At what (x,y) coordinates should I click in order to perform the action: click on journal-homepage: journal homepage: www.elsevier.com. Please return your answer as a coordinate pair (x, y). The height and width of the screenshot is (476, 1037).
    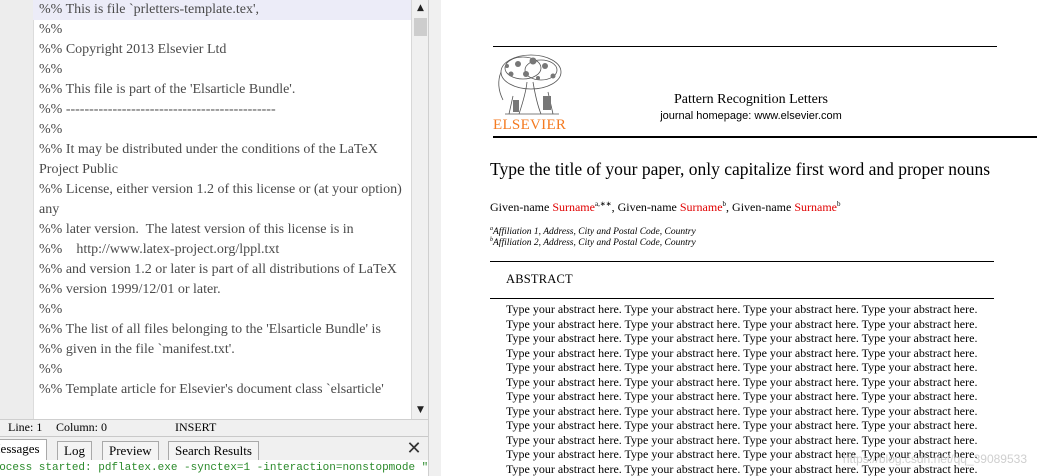
    Looking at the image, I should click on (751, 116).